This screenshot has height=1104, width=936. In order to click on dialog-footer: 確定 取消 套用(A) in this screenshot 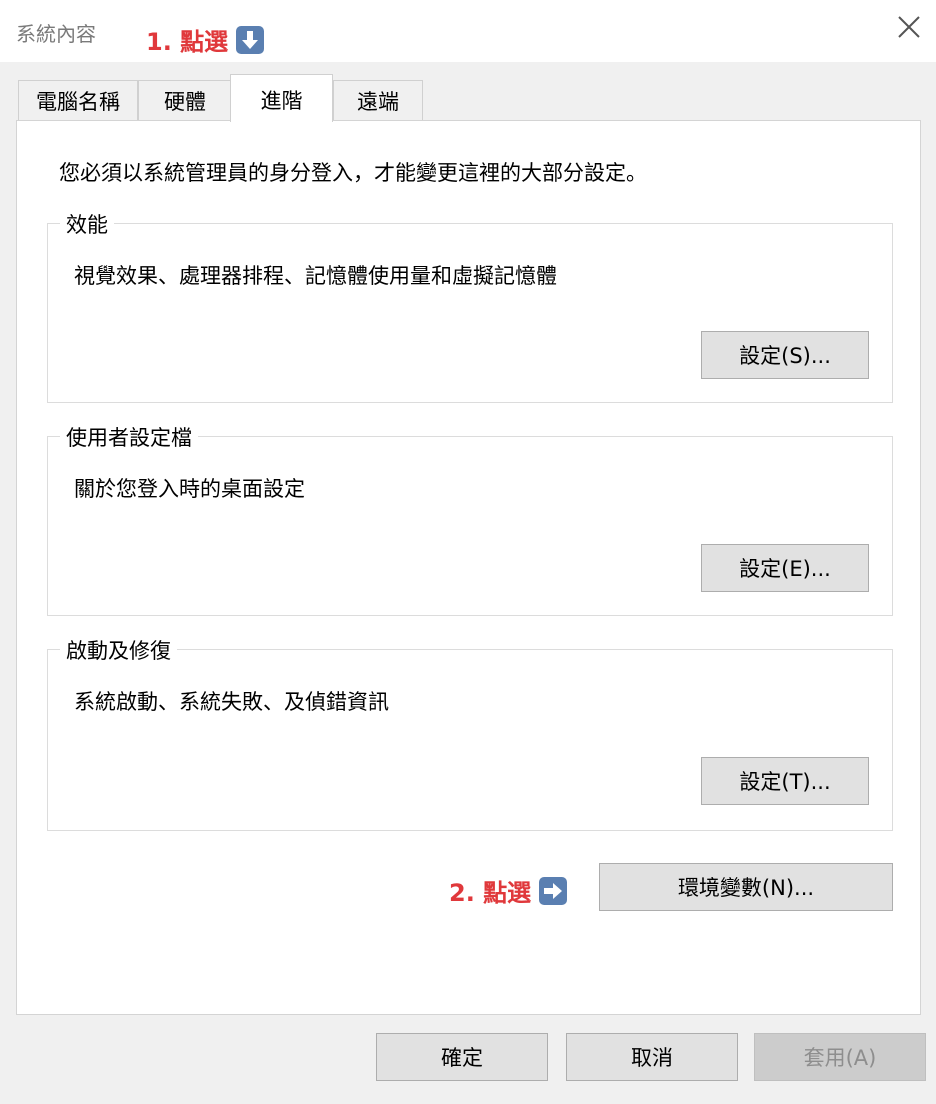, I will do `click(468, 1059)`.